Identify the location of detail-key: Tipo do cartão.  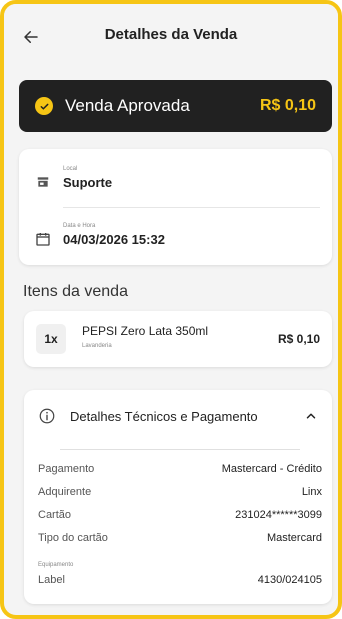
(73, 538).